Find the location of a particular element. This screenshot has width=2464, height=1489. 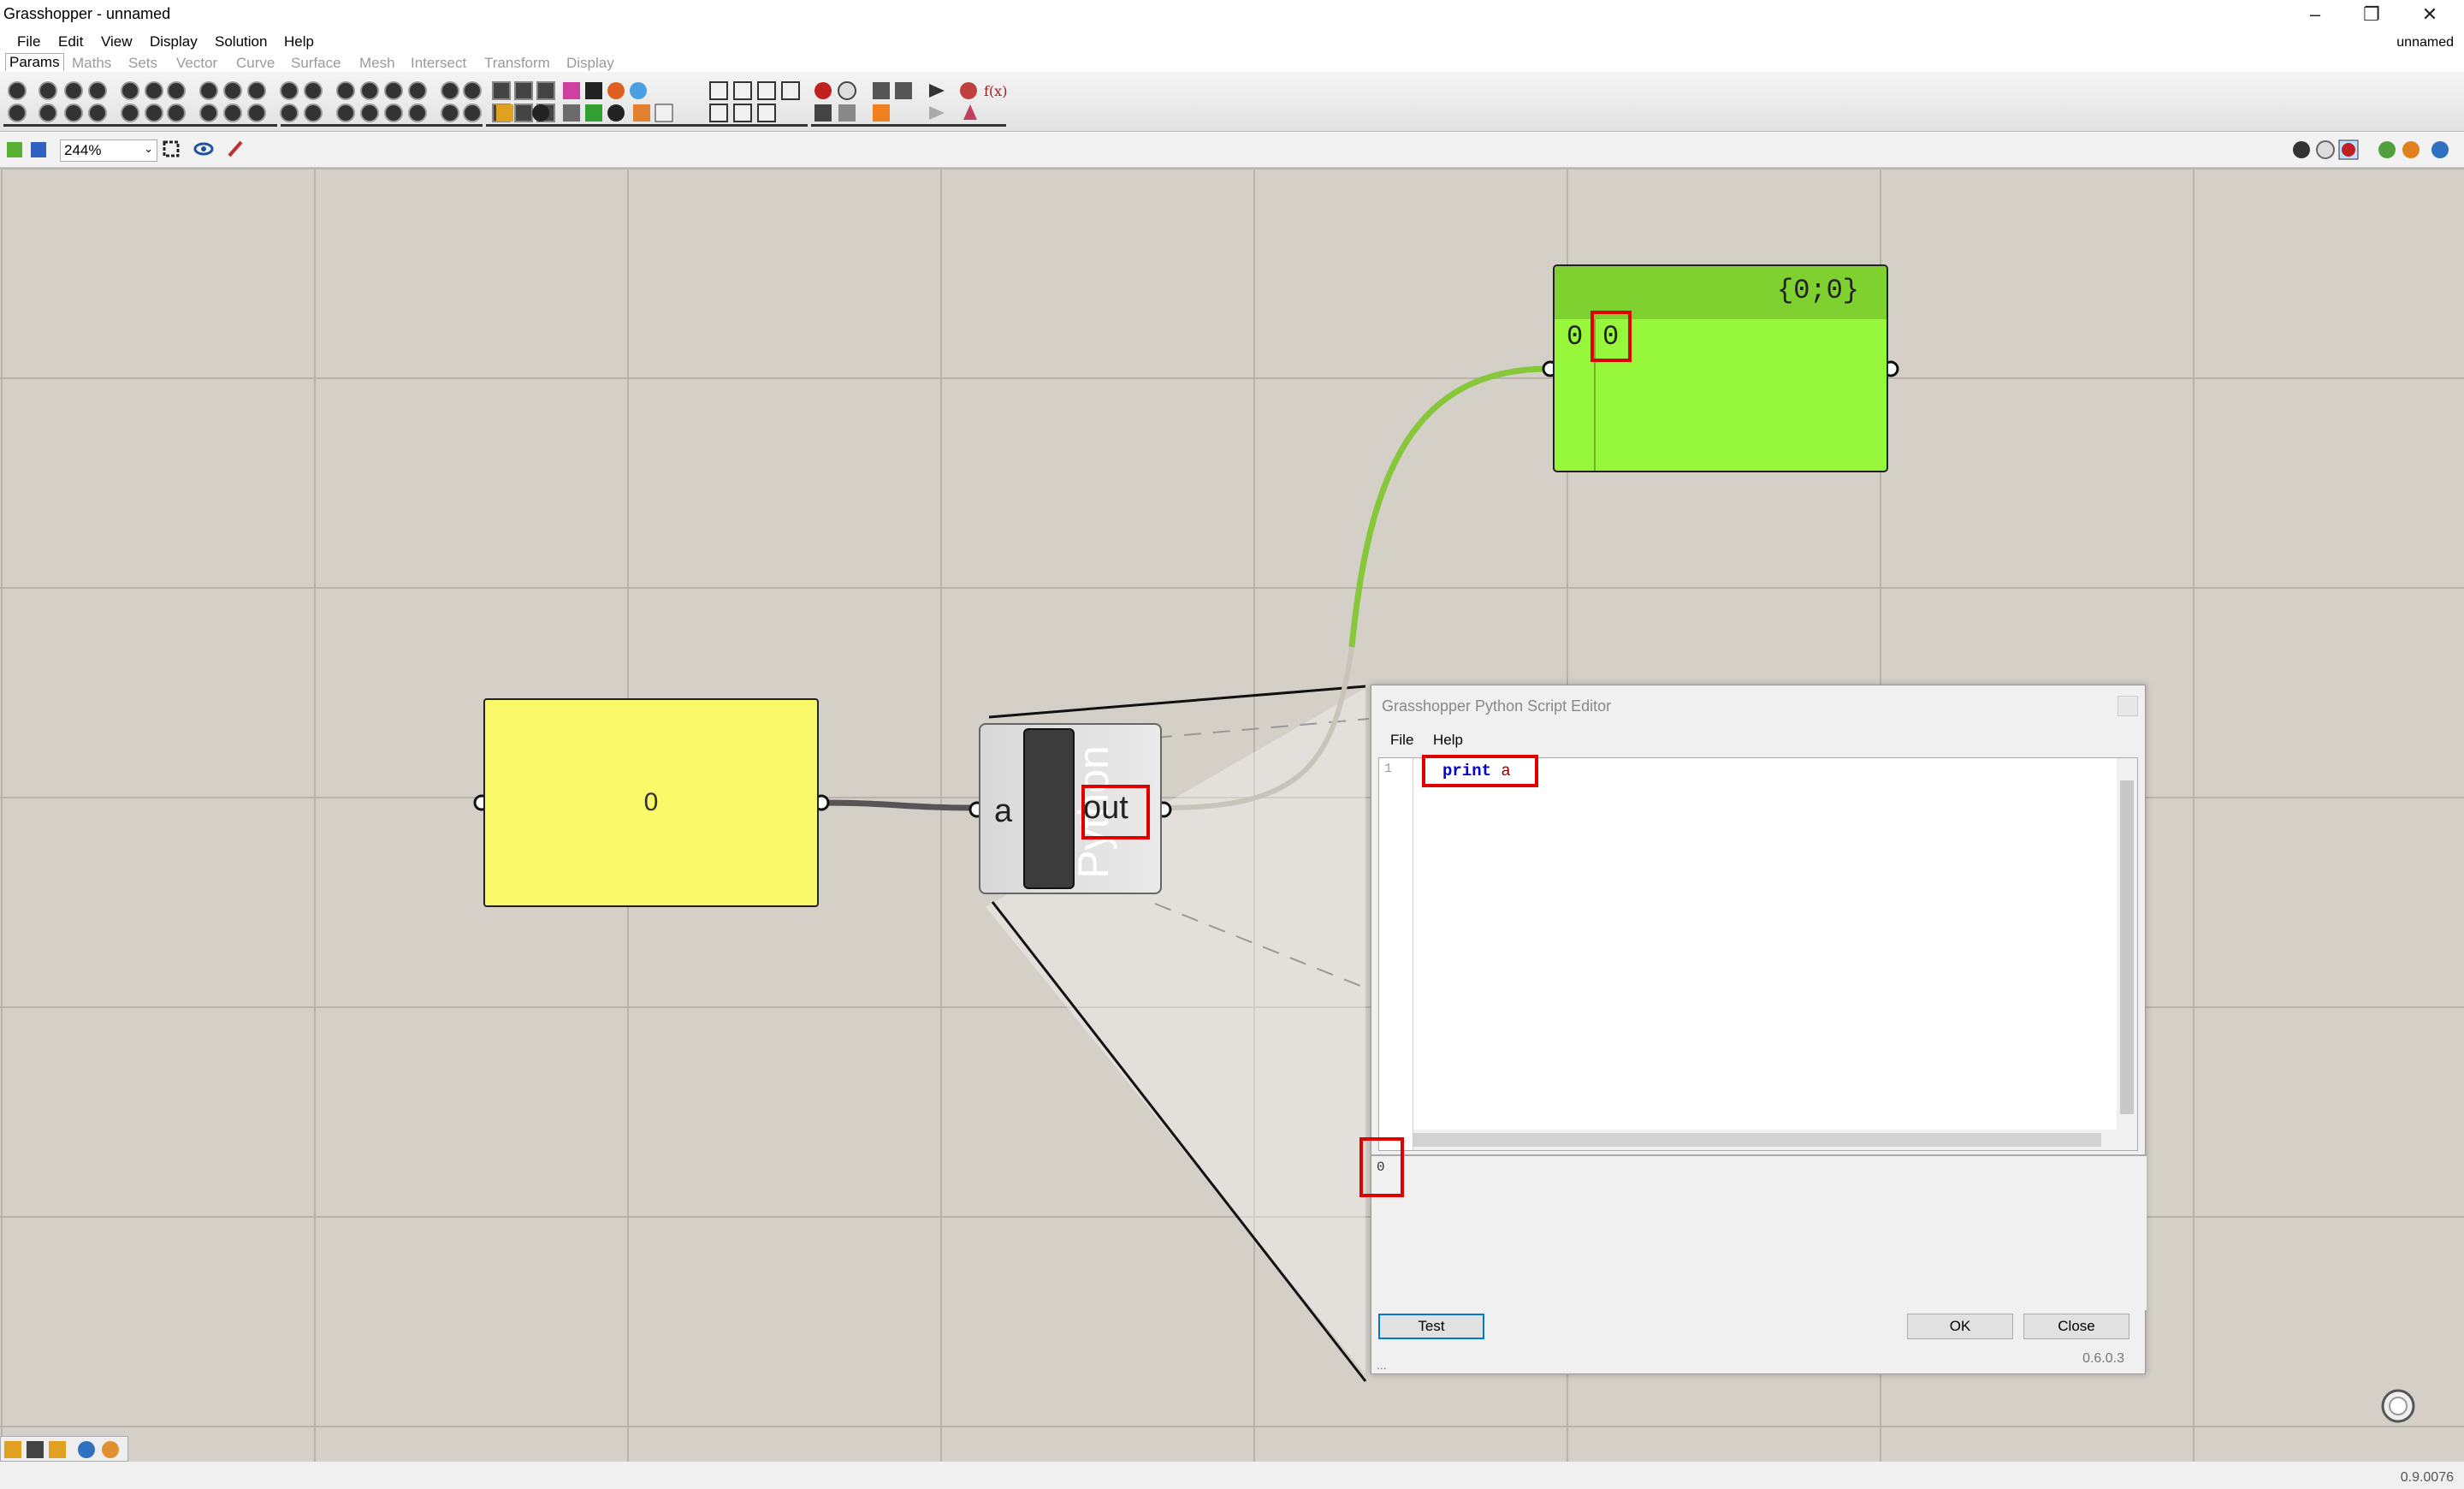

highlight-box-output is located at coordinates (1381, 1167).